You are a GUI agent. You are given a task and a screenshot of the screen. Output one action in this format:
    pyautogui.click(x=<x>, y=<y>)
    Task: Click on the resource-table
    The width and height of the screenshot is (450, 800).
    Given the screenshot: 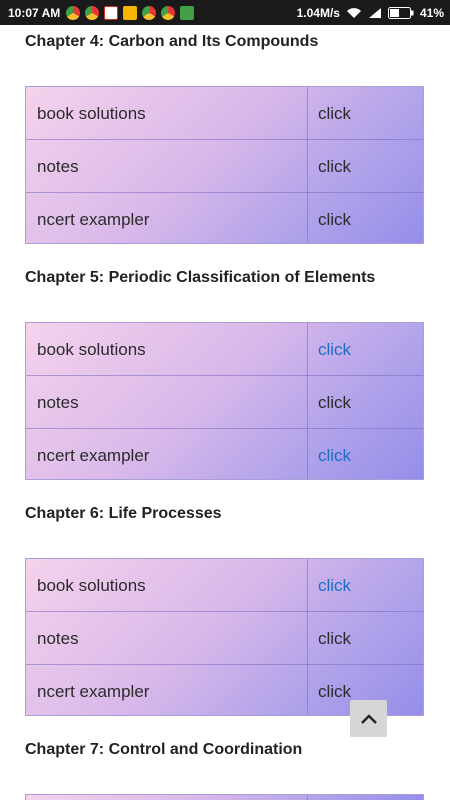 What is the action you would take?
    pyautogui.click(x=224, y=797)
    